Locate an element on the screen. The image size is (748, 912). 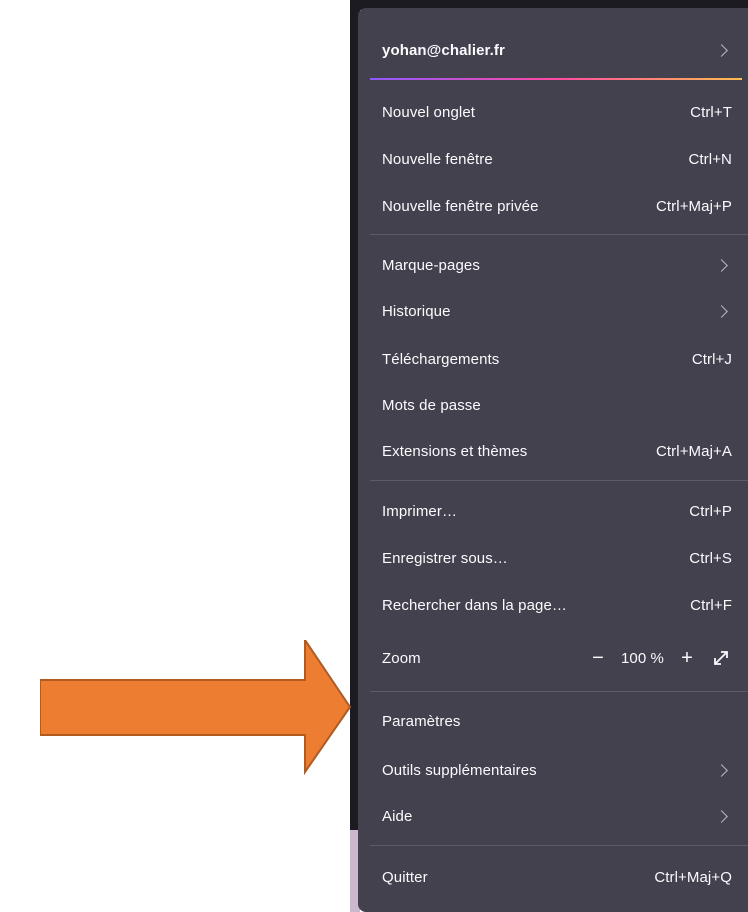
fullscreen-button is located at coordinates (721, 658).